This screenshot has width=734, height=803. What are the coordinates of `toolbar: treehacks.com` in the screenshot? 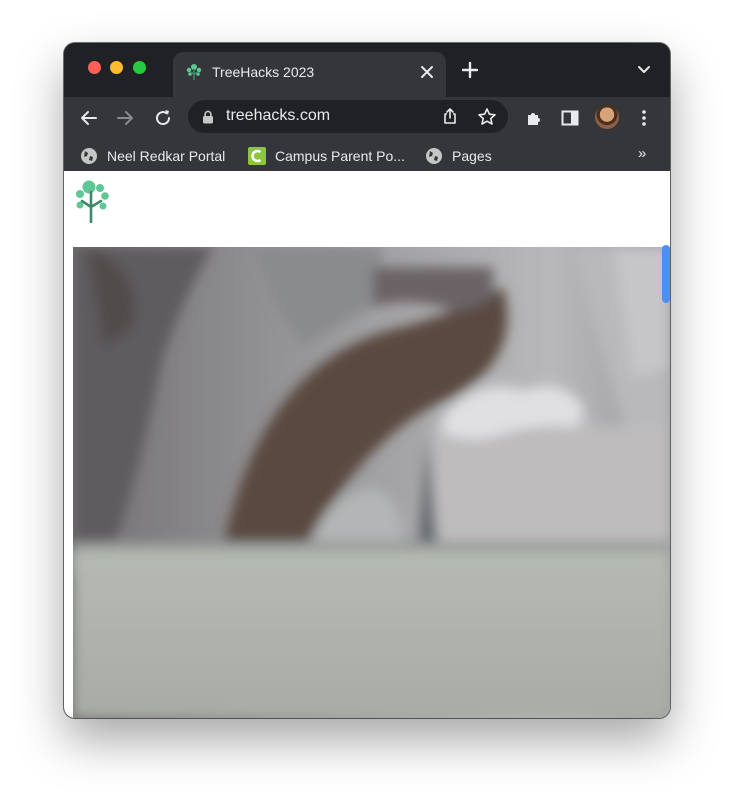 It's located at (367, 118).